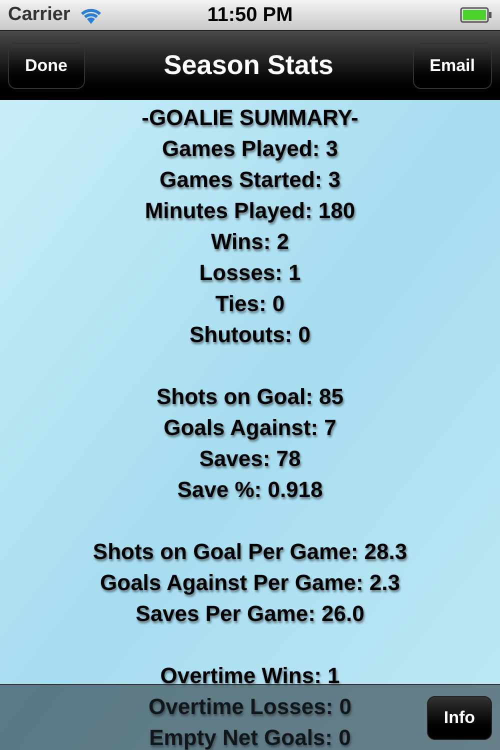 The image size is (500, 750). Describe the element at coordinates (250, 304) in the screenshot. I see `stat-line: Ties: 0` at that location.